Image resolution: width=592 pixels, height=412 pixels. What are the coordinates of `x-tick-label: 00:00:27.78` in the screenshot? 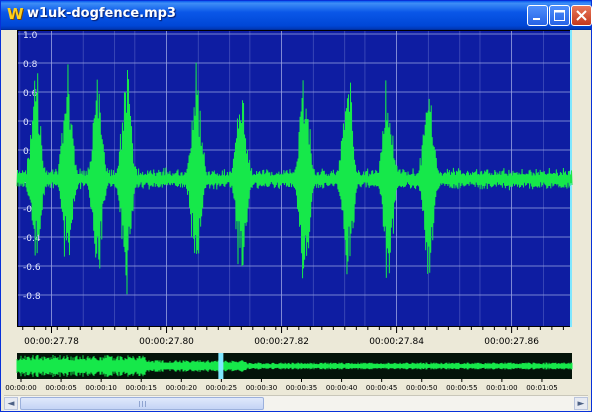 It's located at (51, 342).